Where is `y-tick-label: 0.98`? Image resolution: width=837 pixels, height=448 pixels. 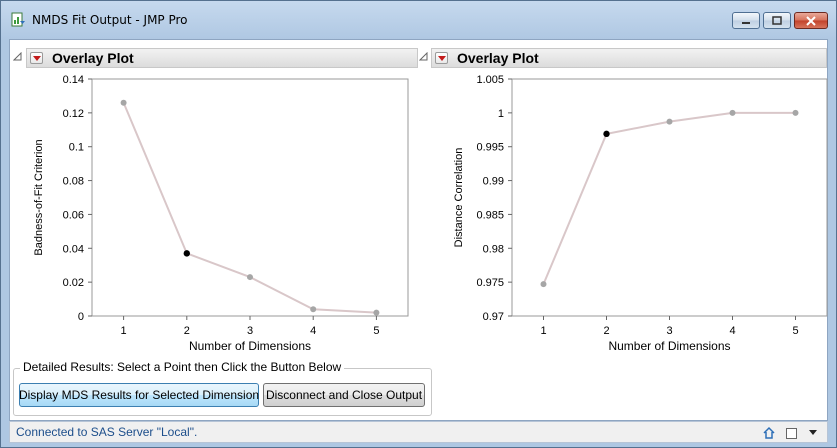 y-tick-label: 0.98 is located at coordinates (493, 249).